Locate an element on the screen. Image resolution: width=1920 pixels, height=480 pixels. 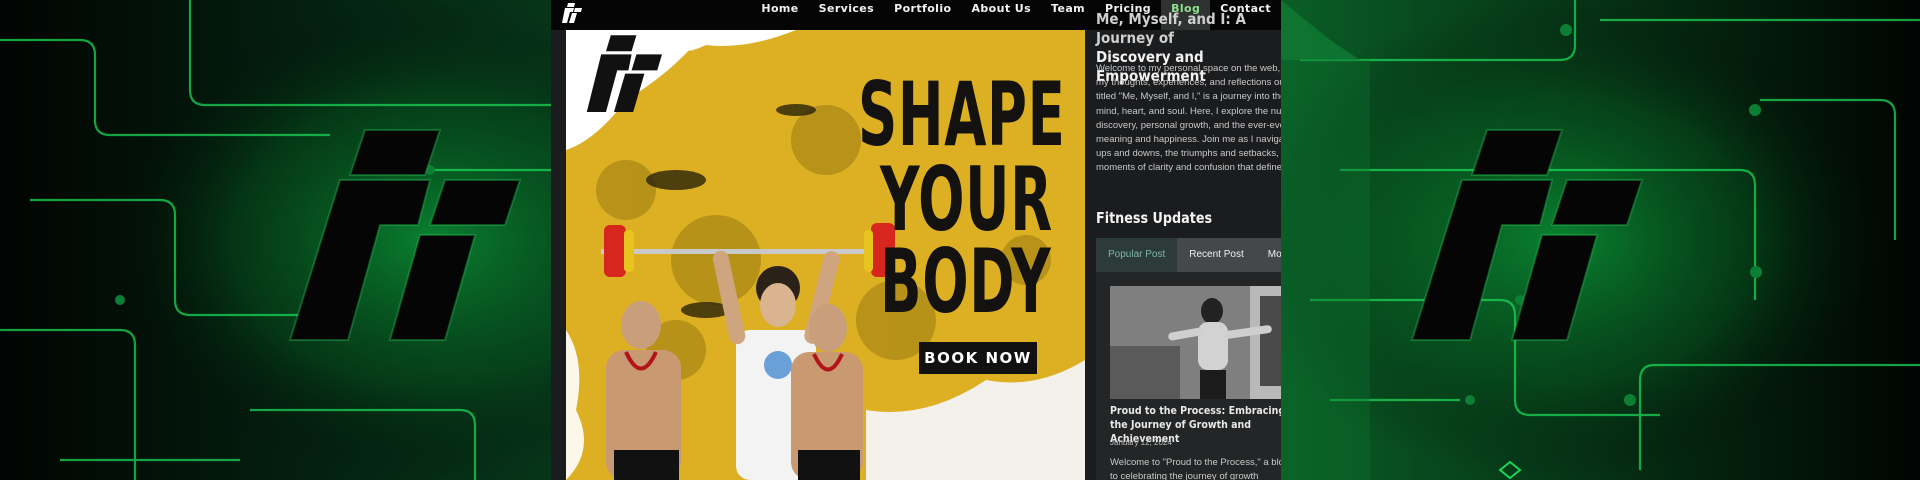
hero-headline-line3: BODY is located at coordinates (966, 281).